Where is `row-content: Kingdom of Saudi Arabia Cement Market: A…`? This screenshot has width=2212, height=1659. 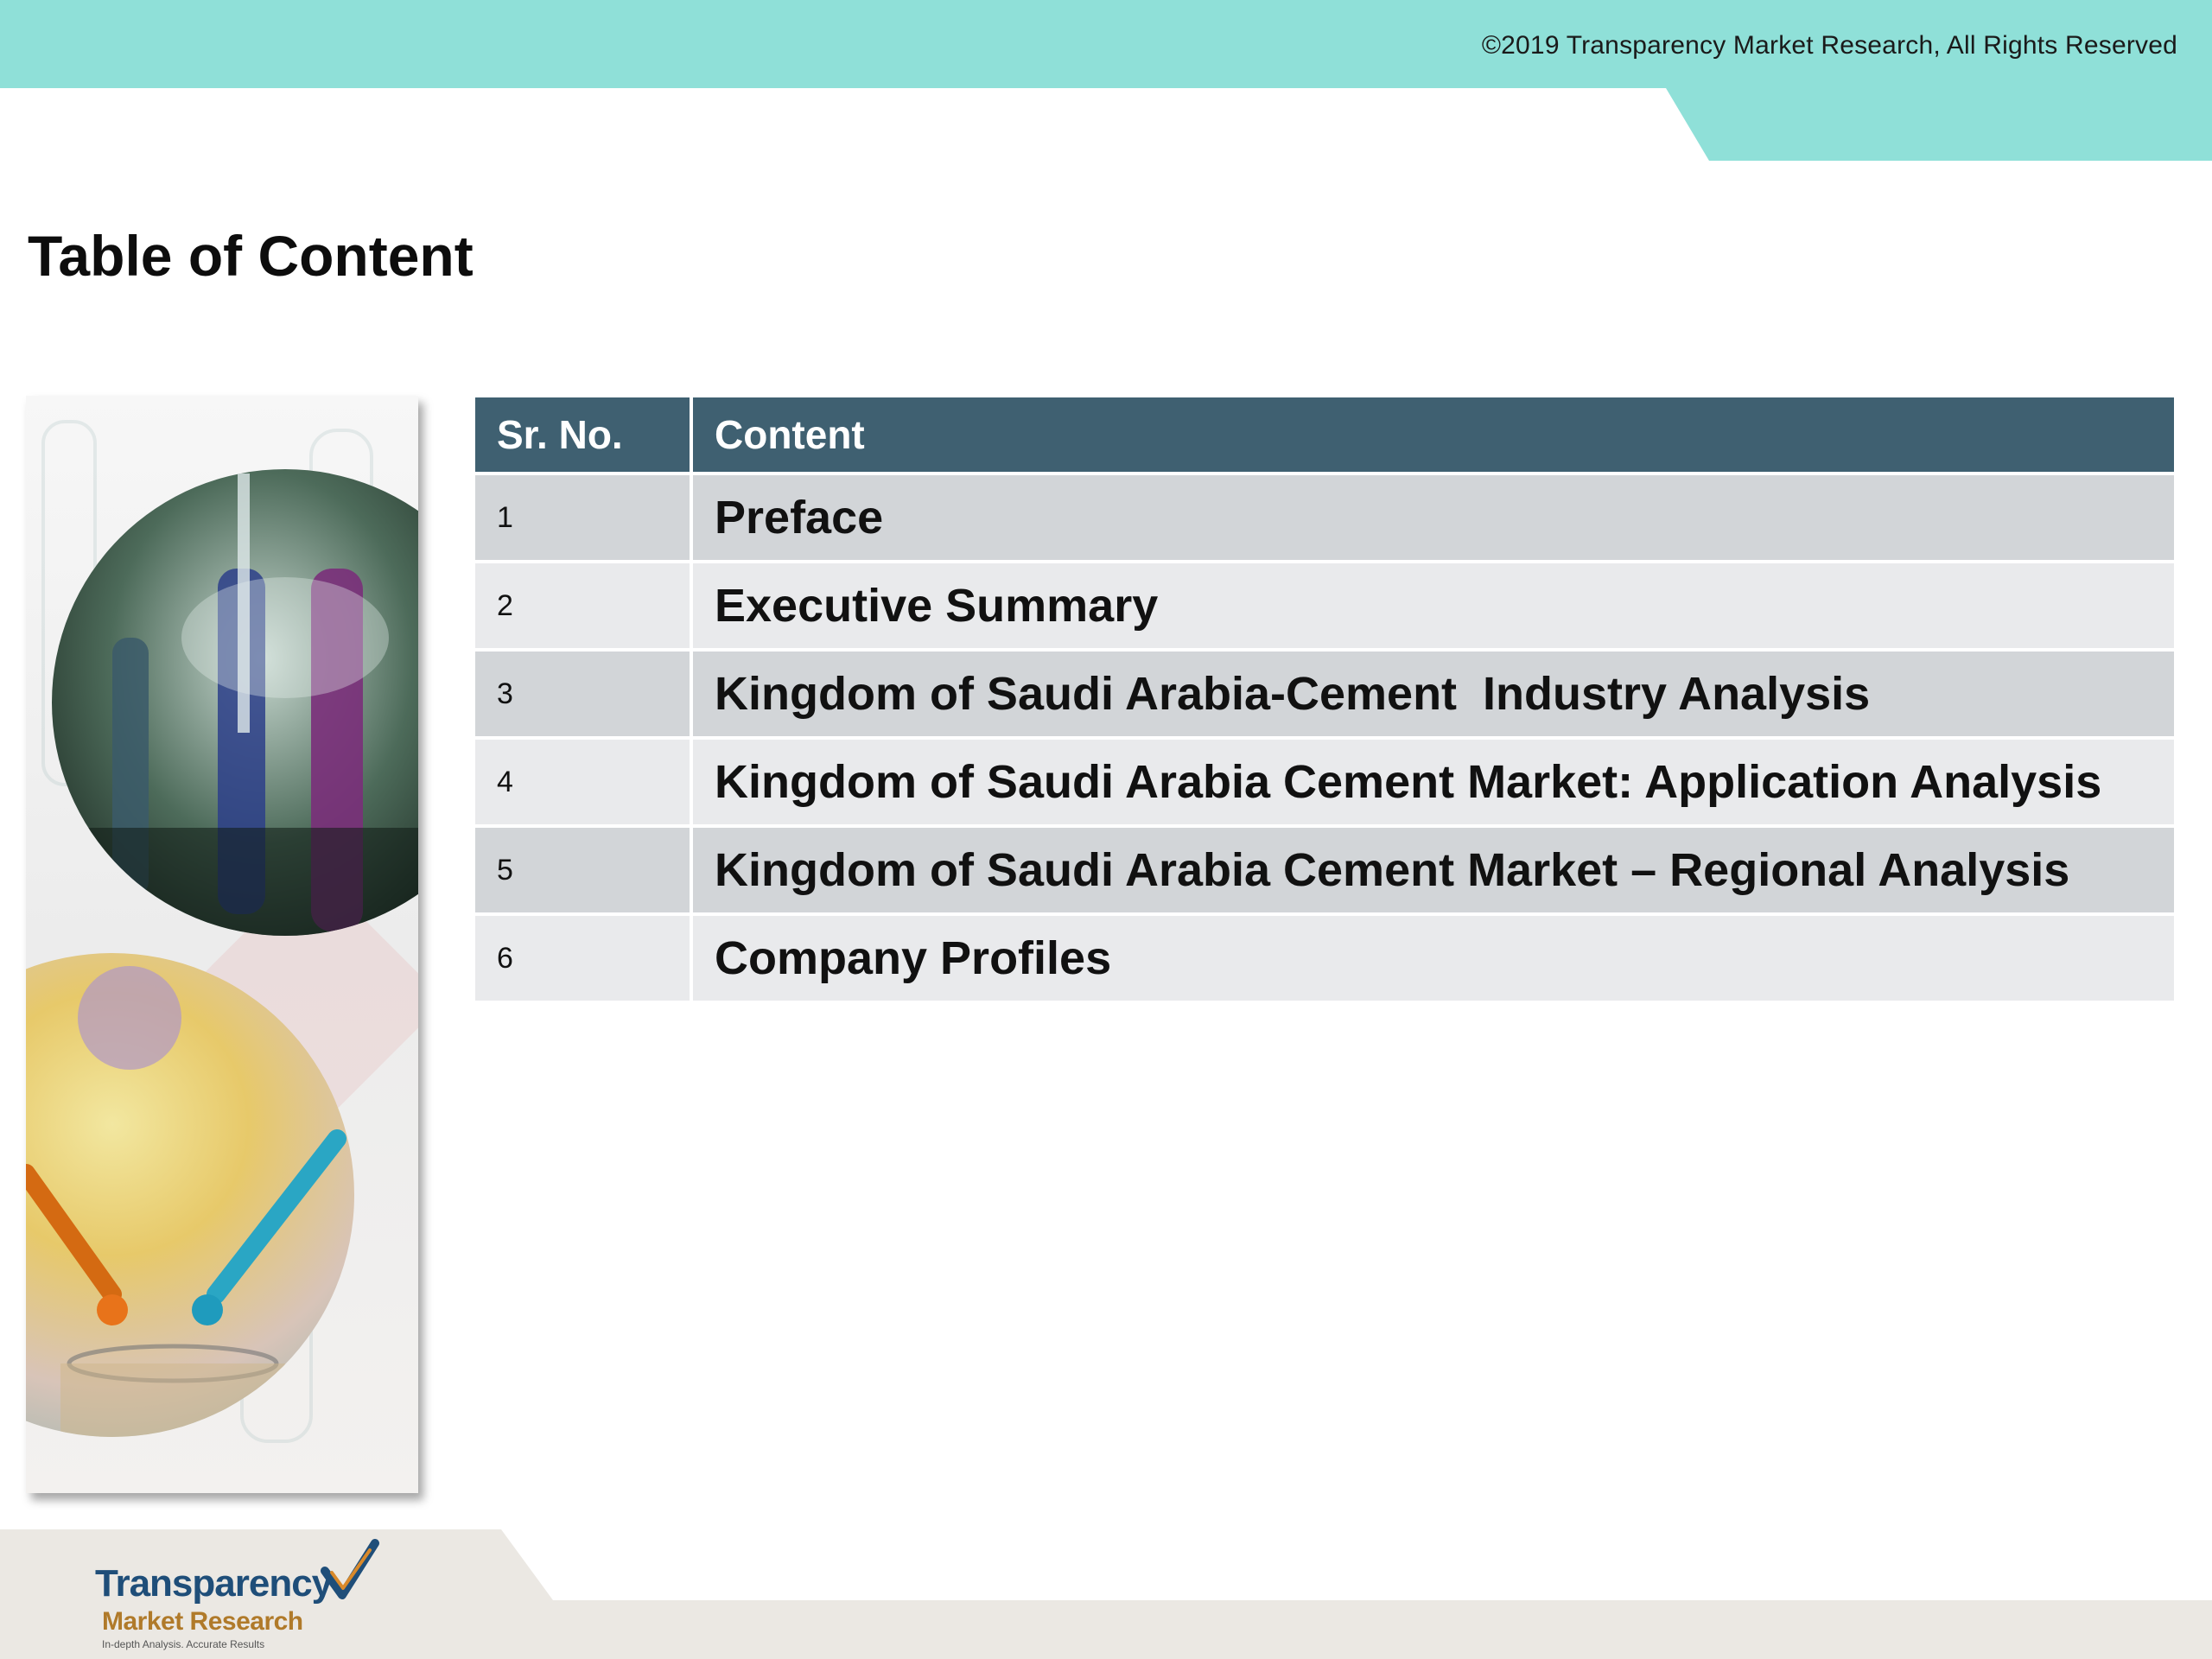 row-content: Kingdom of Saudi Arabia Cement Market: A… is located at coordinates (1432, 781).